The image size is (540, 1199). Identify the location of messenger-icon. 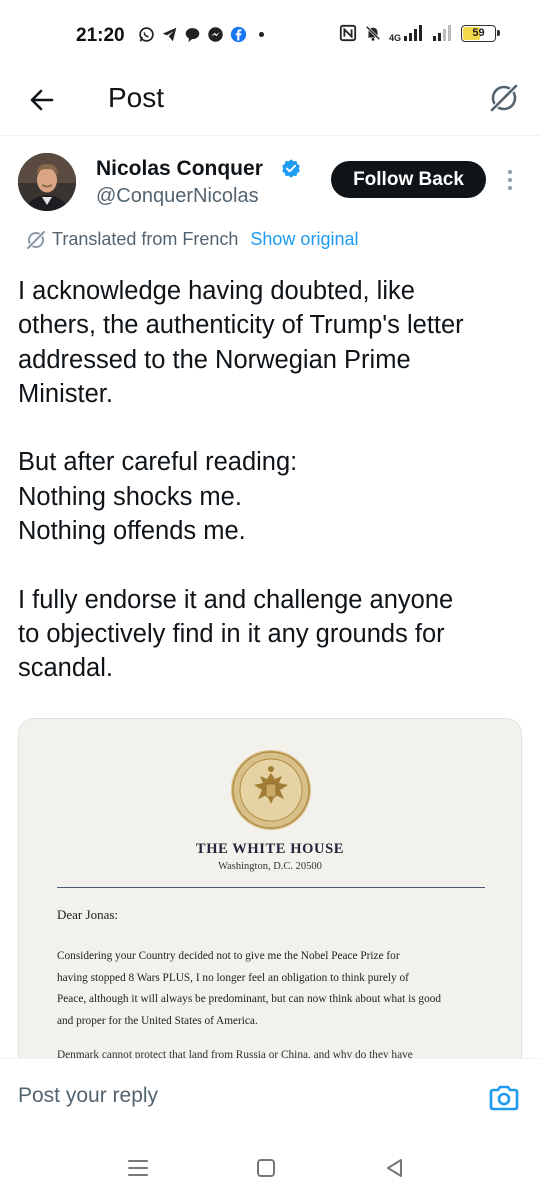
(215, 34).